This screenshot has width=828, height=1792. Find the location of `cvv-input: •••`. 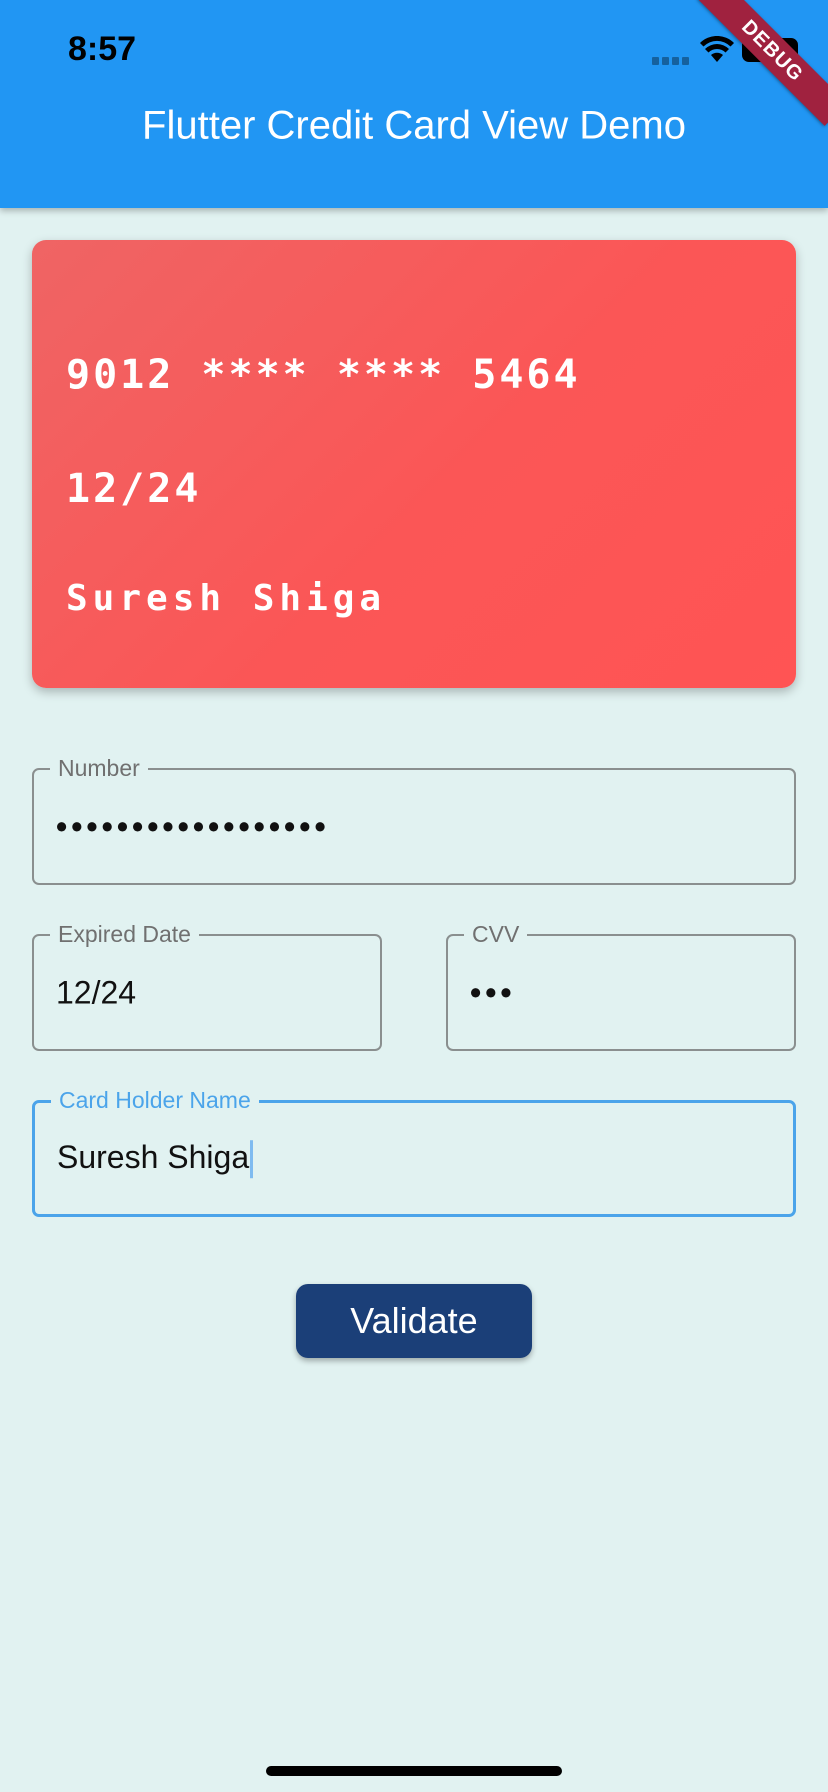

cvv-input: ••• is located at coordinates (493, 992).